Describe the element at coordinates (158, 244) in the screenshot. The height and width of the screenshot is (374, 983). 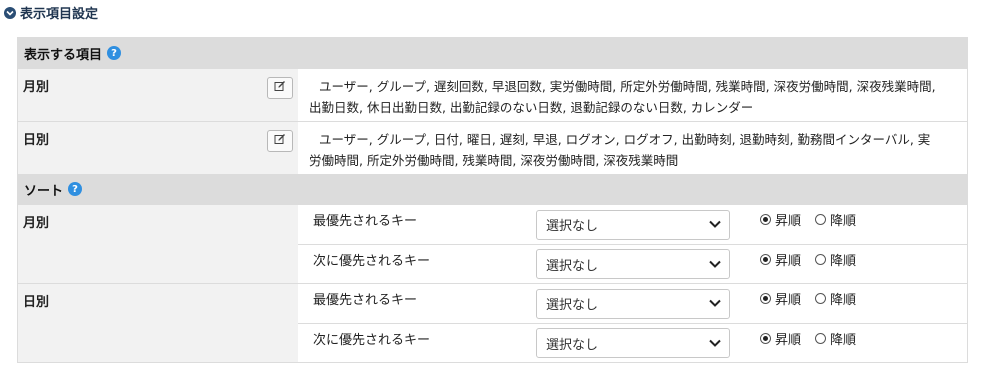
I see `sort-block-label: 月別` at that location.